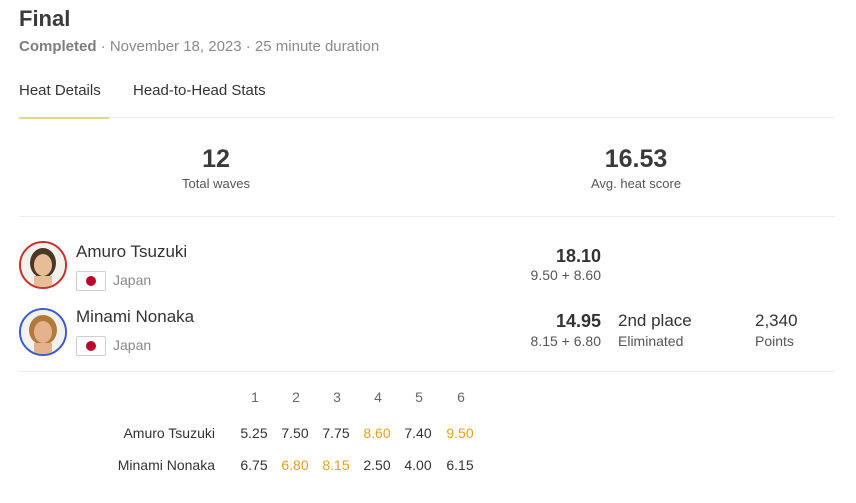 This screenshot has width=856, height=503. What do you see at coordinates (578, 321) in the screenshot?
I see `athlete-total-score: 14.95` at bounding box center [578, 321].